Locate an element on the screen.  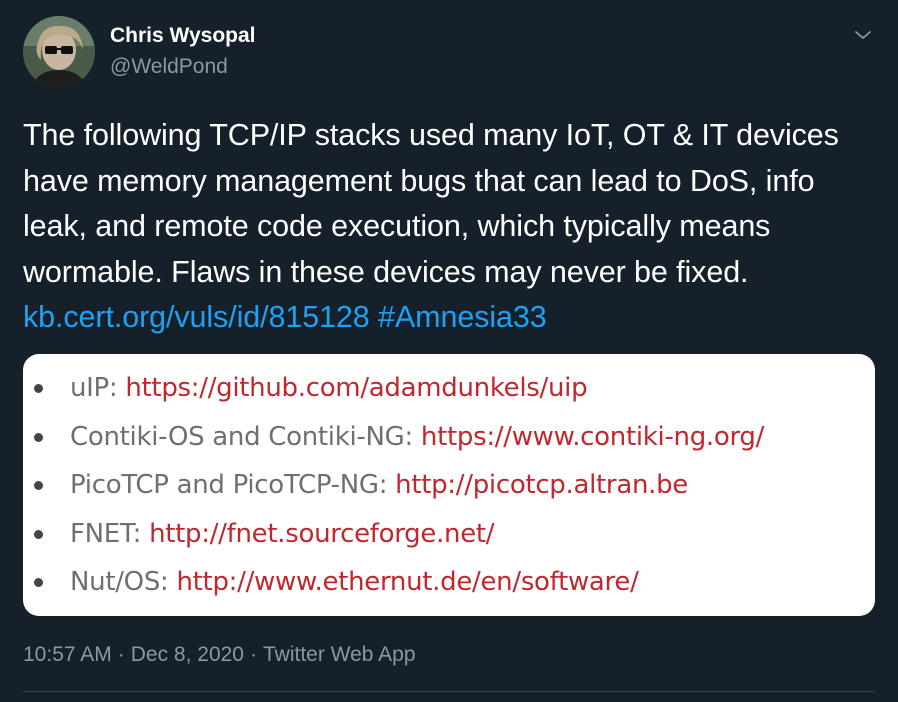
tweet-link: kb.cert.org/vuls/id/815128 is located at coordinates (196, 317).